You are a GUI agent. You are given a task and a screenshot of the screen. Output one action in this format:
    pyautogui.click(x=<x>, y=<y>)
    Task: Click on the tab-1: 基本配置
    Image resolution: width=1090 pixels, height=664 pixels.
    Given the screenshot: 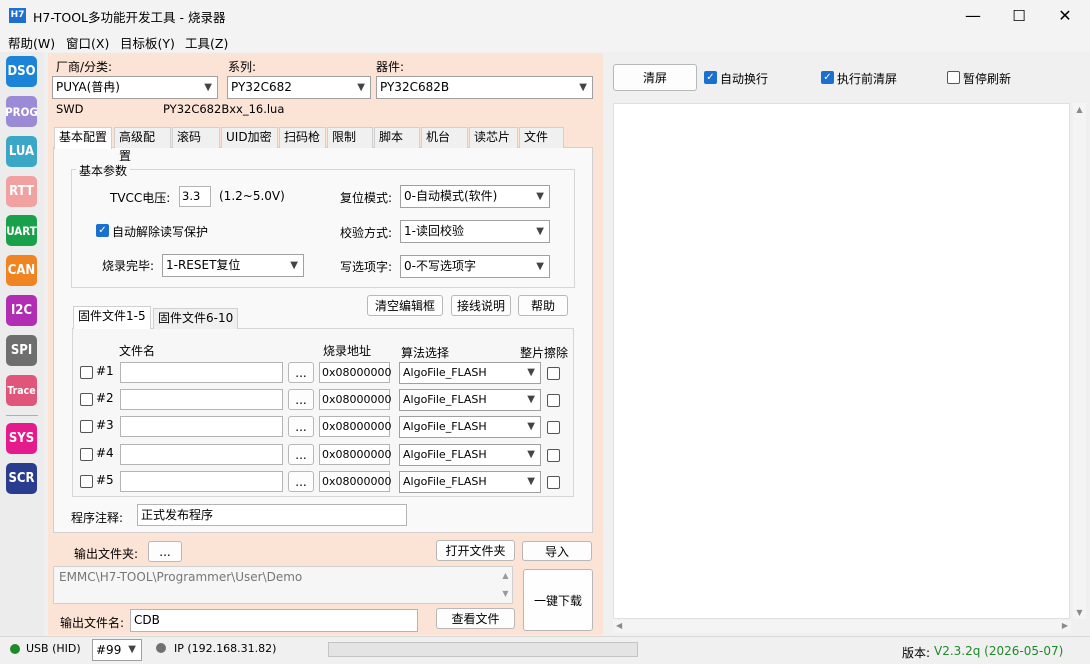 What is the action you would take?
    pyautogui.click(x=83, y=138)
    